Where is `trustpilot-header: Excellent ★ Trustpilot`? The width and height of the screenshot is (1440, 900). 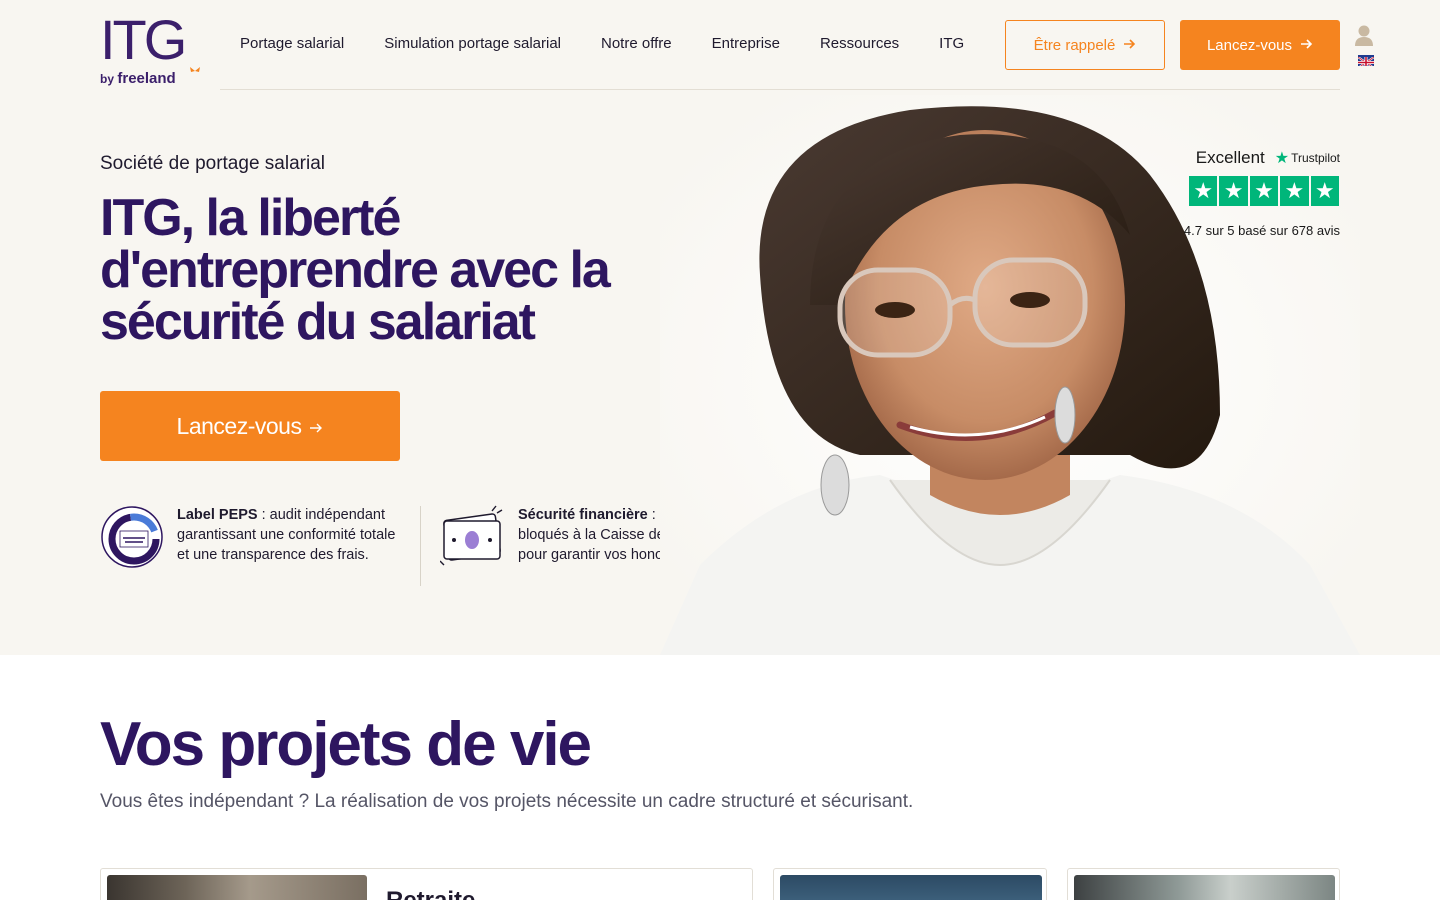
trustpilot-header: Excellent ★ Trustpilot is located at coordinates (1268, 158).